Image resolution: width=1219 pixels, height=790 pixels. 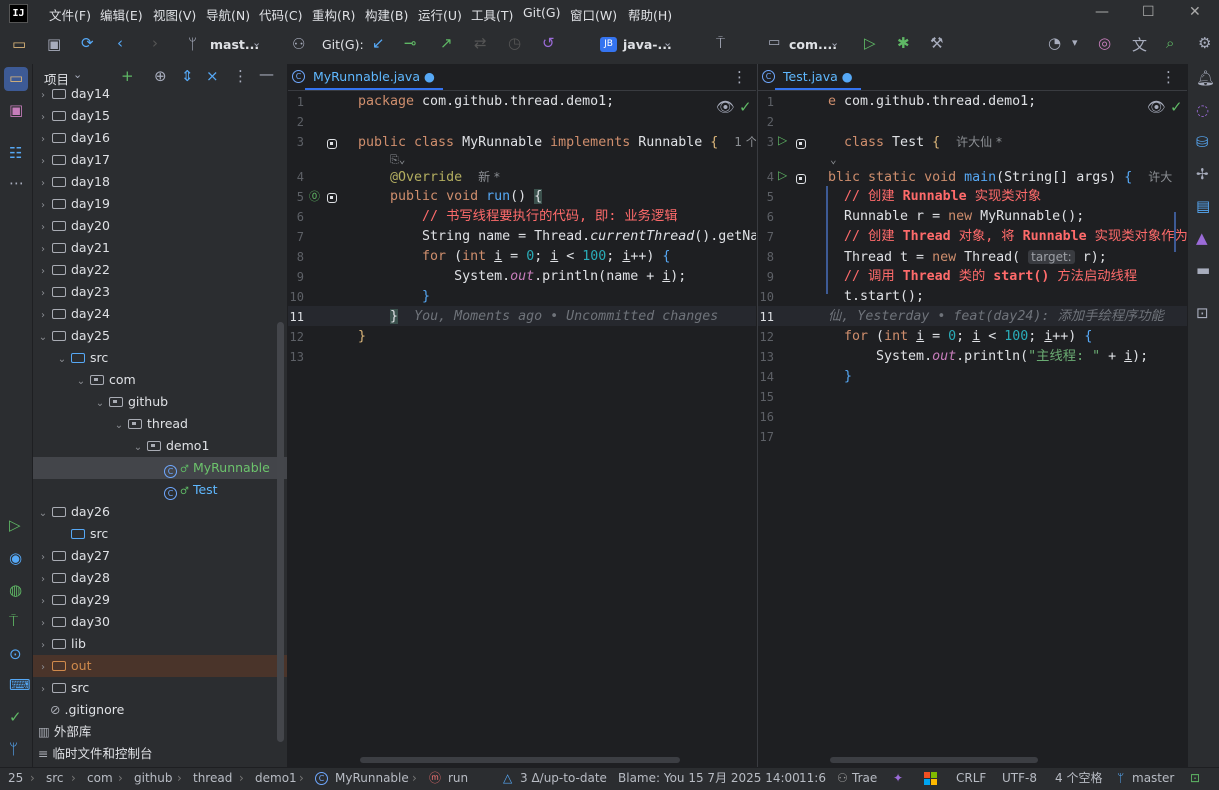 I want to click on tab-options-icon: ⋮, so click(x=739, y=77).